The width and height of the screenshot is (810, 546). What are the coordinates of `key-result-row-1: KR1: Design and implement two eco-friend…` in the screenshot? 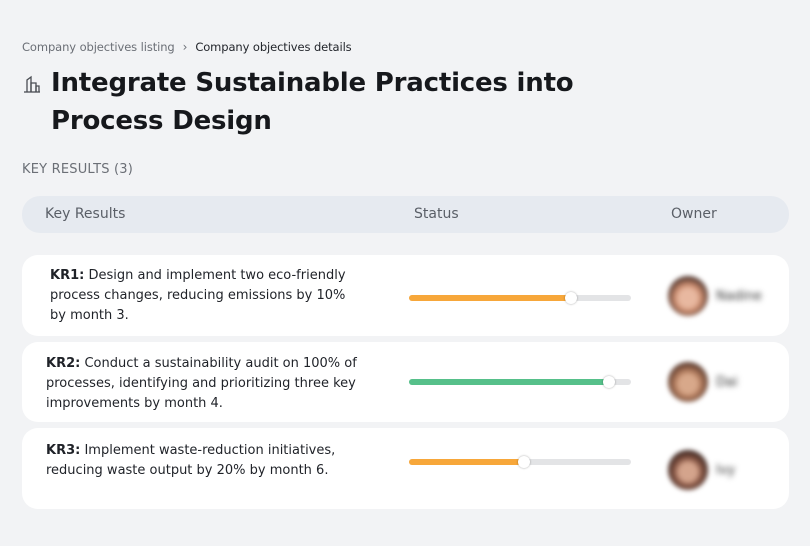 It's located at (405, 295).